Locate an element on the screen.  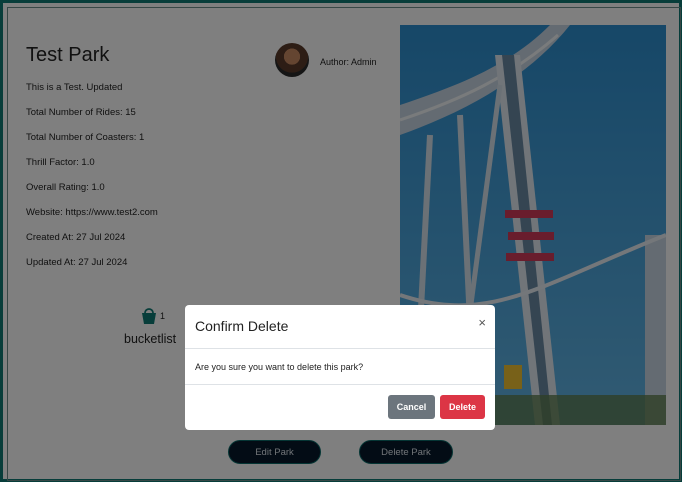
cancel-button: Cancel is located at coordinates (411, 407).